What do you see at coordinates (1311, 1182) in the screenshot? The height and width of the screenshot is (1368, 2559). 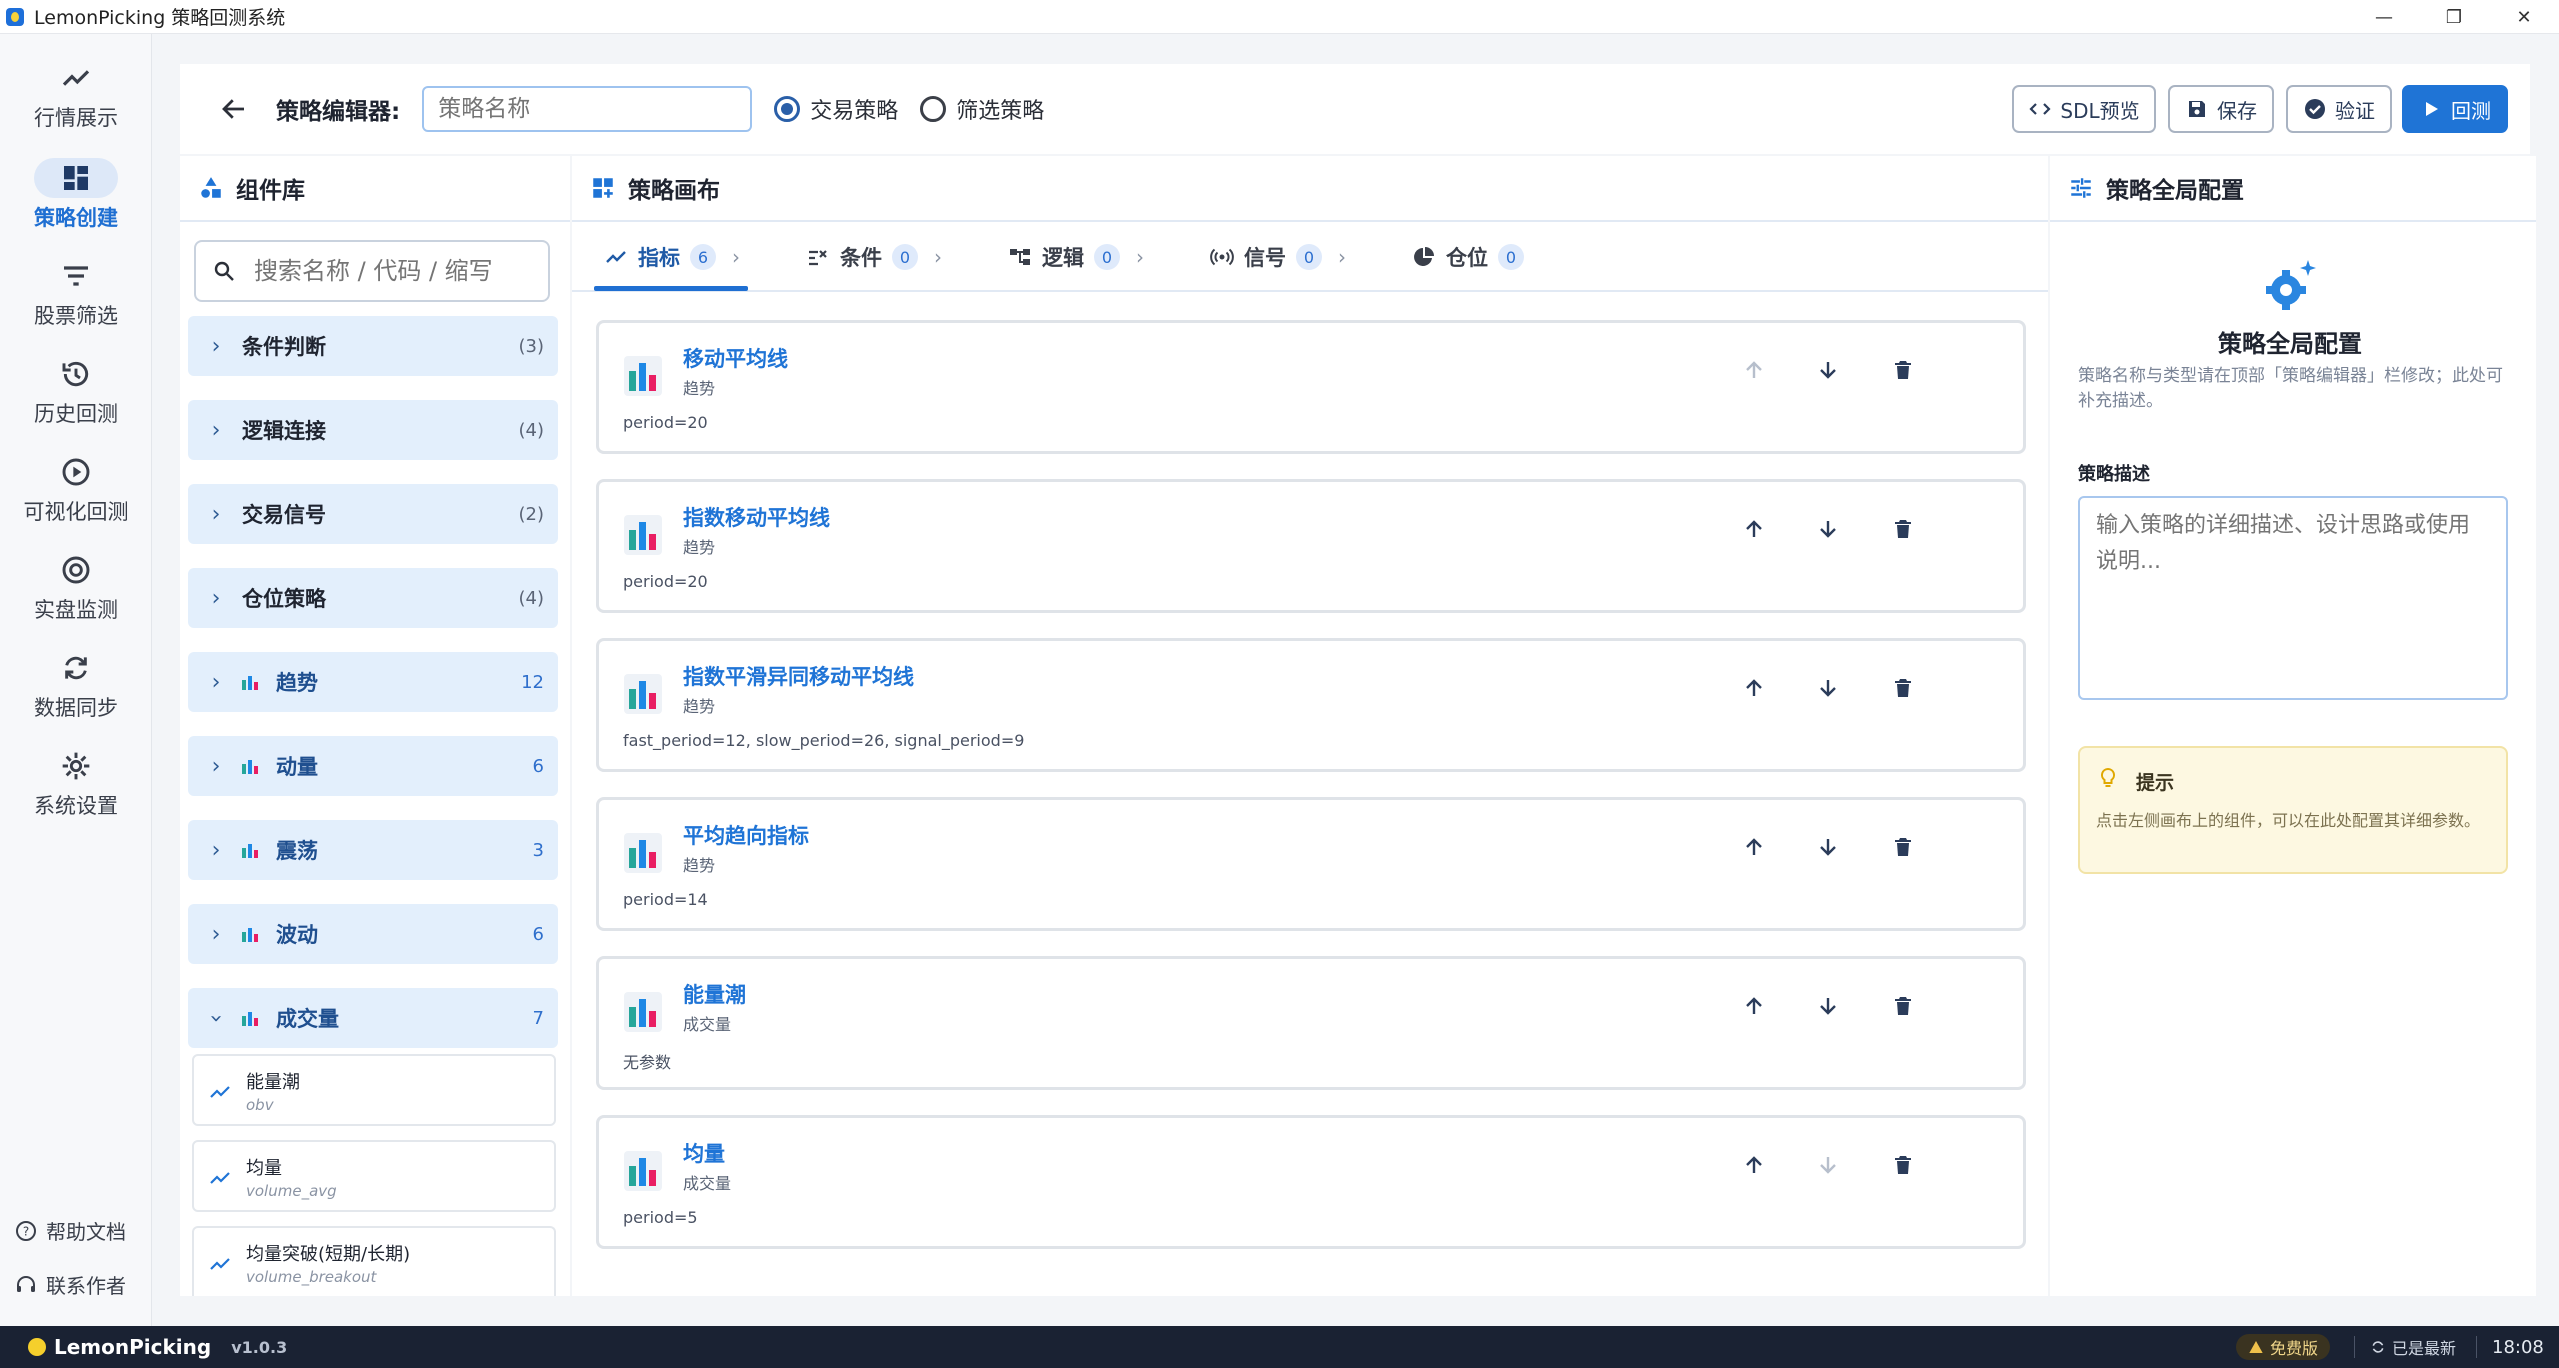 I see `indicator-card: 均量 成交量 period=5` at bounding box center [1311, 1182].